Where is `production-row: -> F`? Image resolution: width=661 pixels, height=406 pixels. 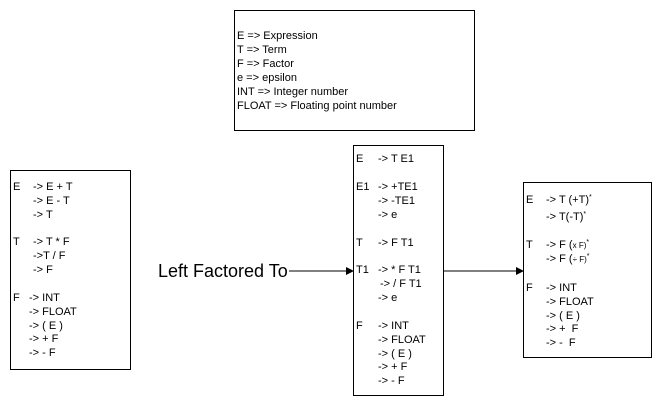 production-row: -> F is located at coordinates (70, 271).